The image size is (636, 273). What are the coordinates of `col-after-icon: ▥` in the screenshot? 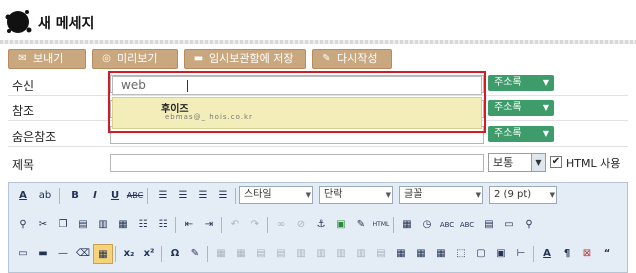 It's located at (341, 254).